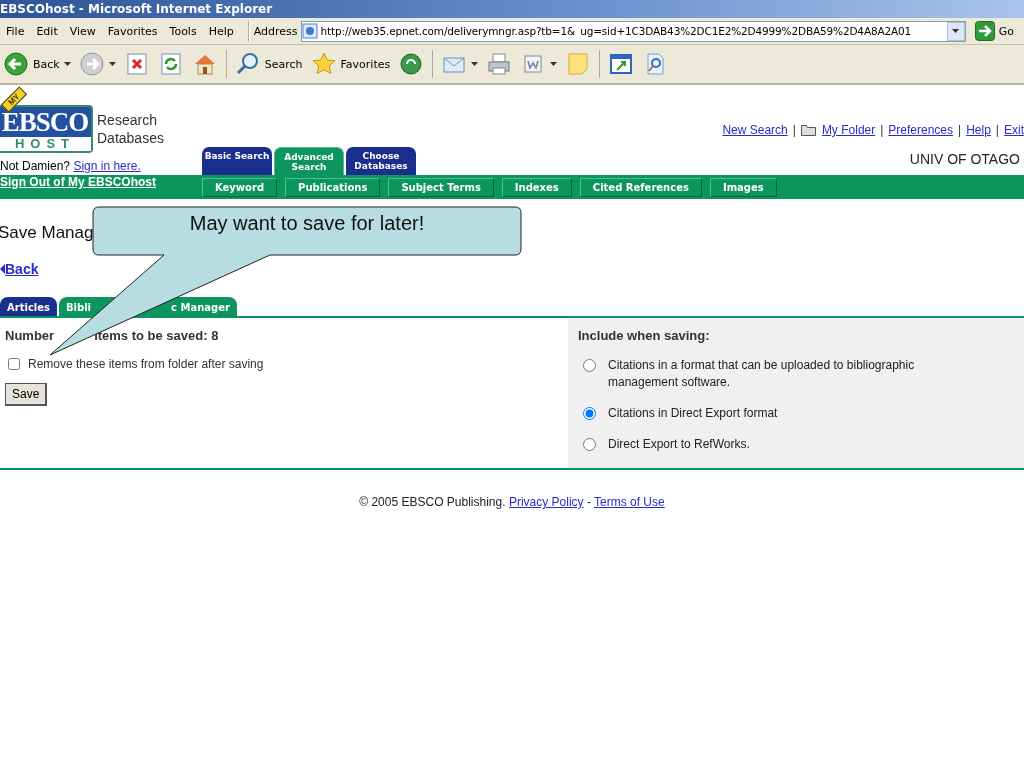 The image size is (1024, 768). What do you see at coordinates (499, 64) in the screenshot?
I see `printer-icon` at bounding box center [499, 64].